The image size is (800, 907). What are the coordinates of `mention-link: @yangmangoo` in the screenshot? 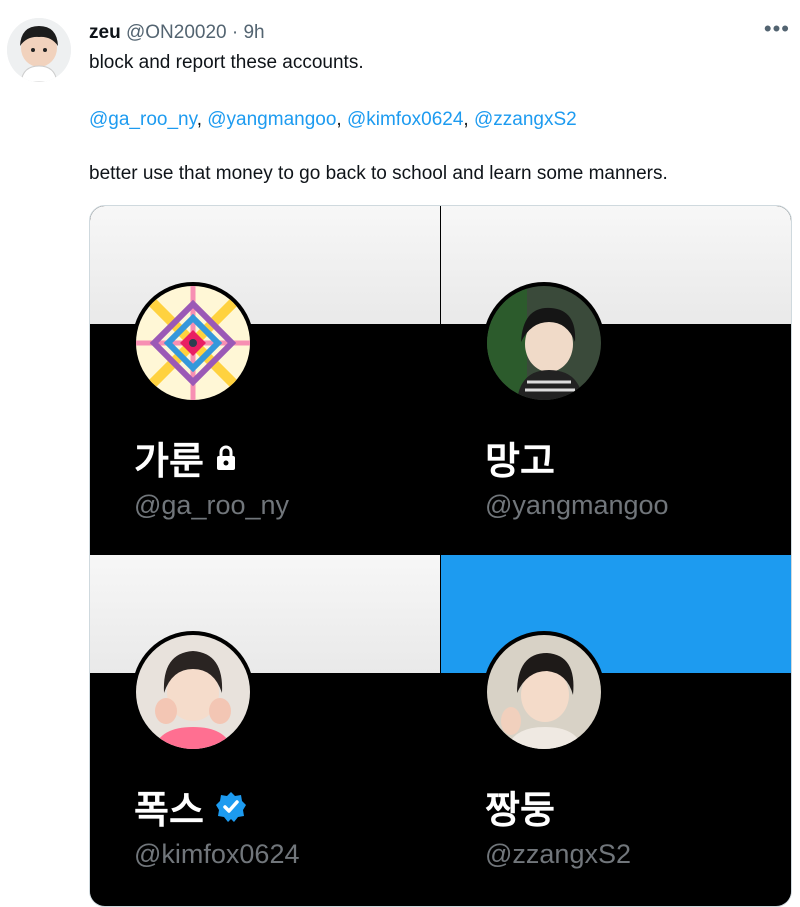 It's located at (271, 119).